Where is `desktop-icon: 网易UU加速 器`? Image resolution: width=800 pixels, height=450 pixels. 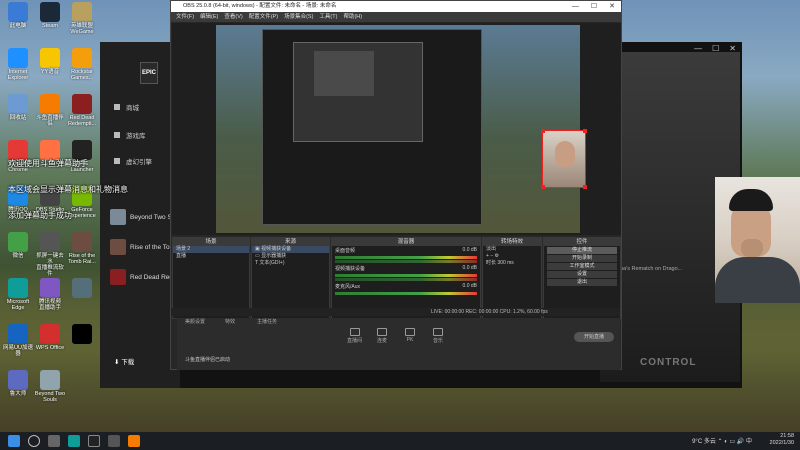 desktop-icon: 网易UU加速 器 is located at coordinates (18, 340).